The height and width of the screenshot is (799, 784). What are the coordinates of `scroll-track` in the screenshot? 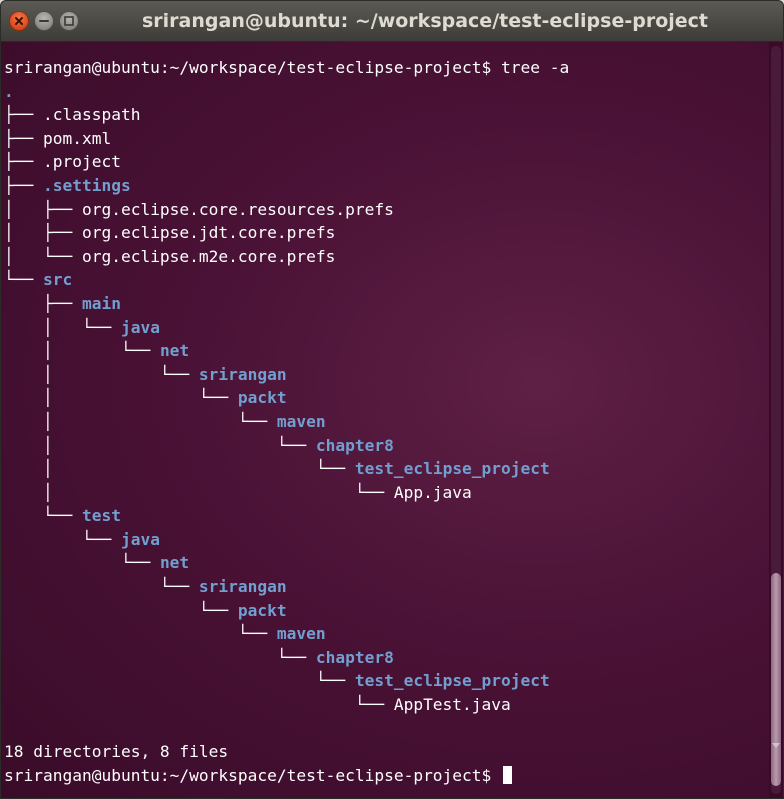 It's located at (776, 420).